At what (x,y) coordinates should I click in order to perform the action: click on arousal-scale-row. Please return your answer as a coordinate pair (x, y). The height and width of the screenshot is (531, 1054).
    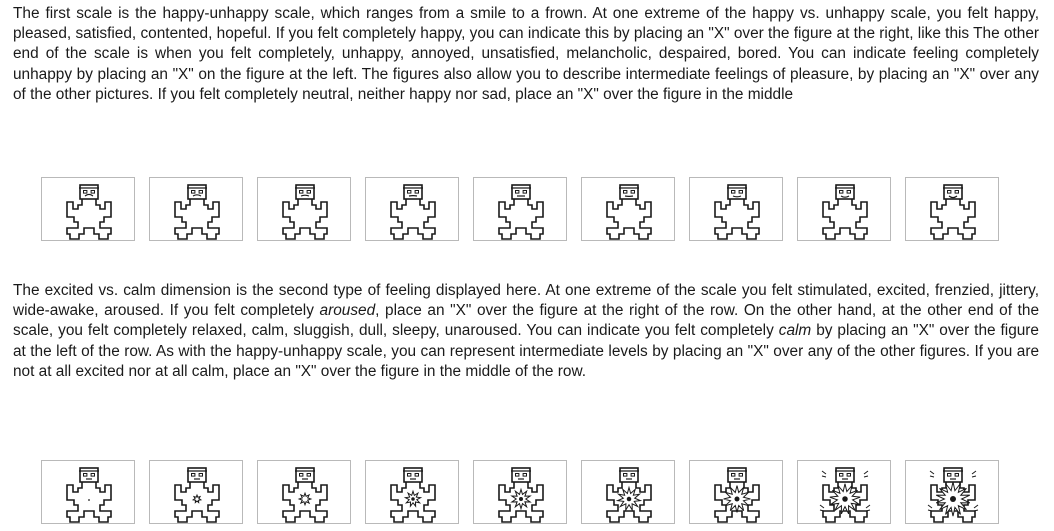
    Looking at the image, I should click on (521, 492).